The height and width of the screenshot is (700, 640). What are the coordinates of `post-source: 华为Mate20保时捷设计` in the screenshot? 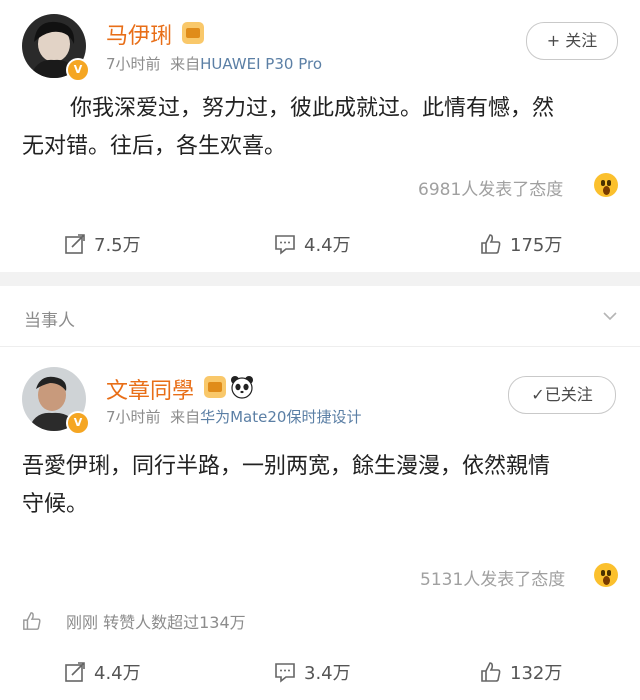 It's located at (280, 417).